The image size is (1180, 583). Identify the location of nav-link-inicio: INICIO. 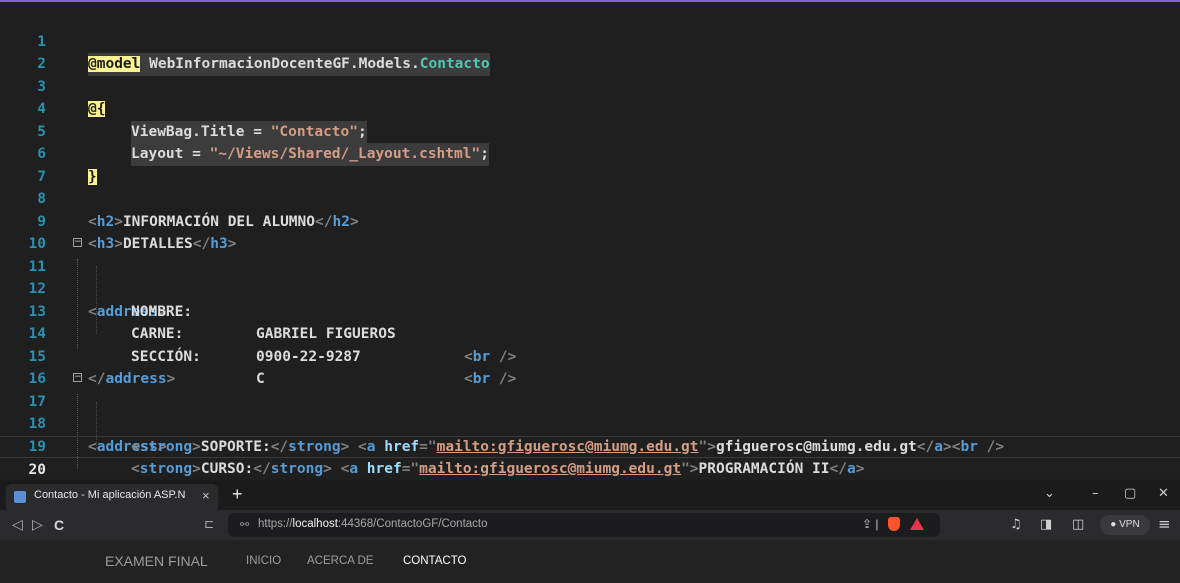
(263, 561).